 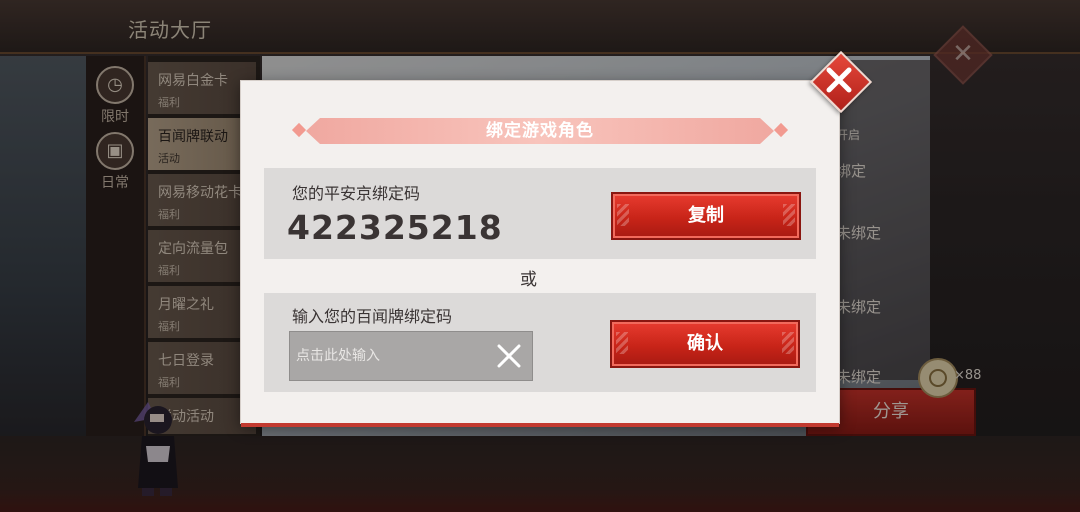 I want to click on bind-code-input, so click(x=393, y=356).